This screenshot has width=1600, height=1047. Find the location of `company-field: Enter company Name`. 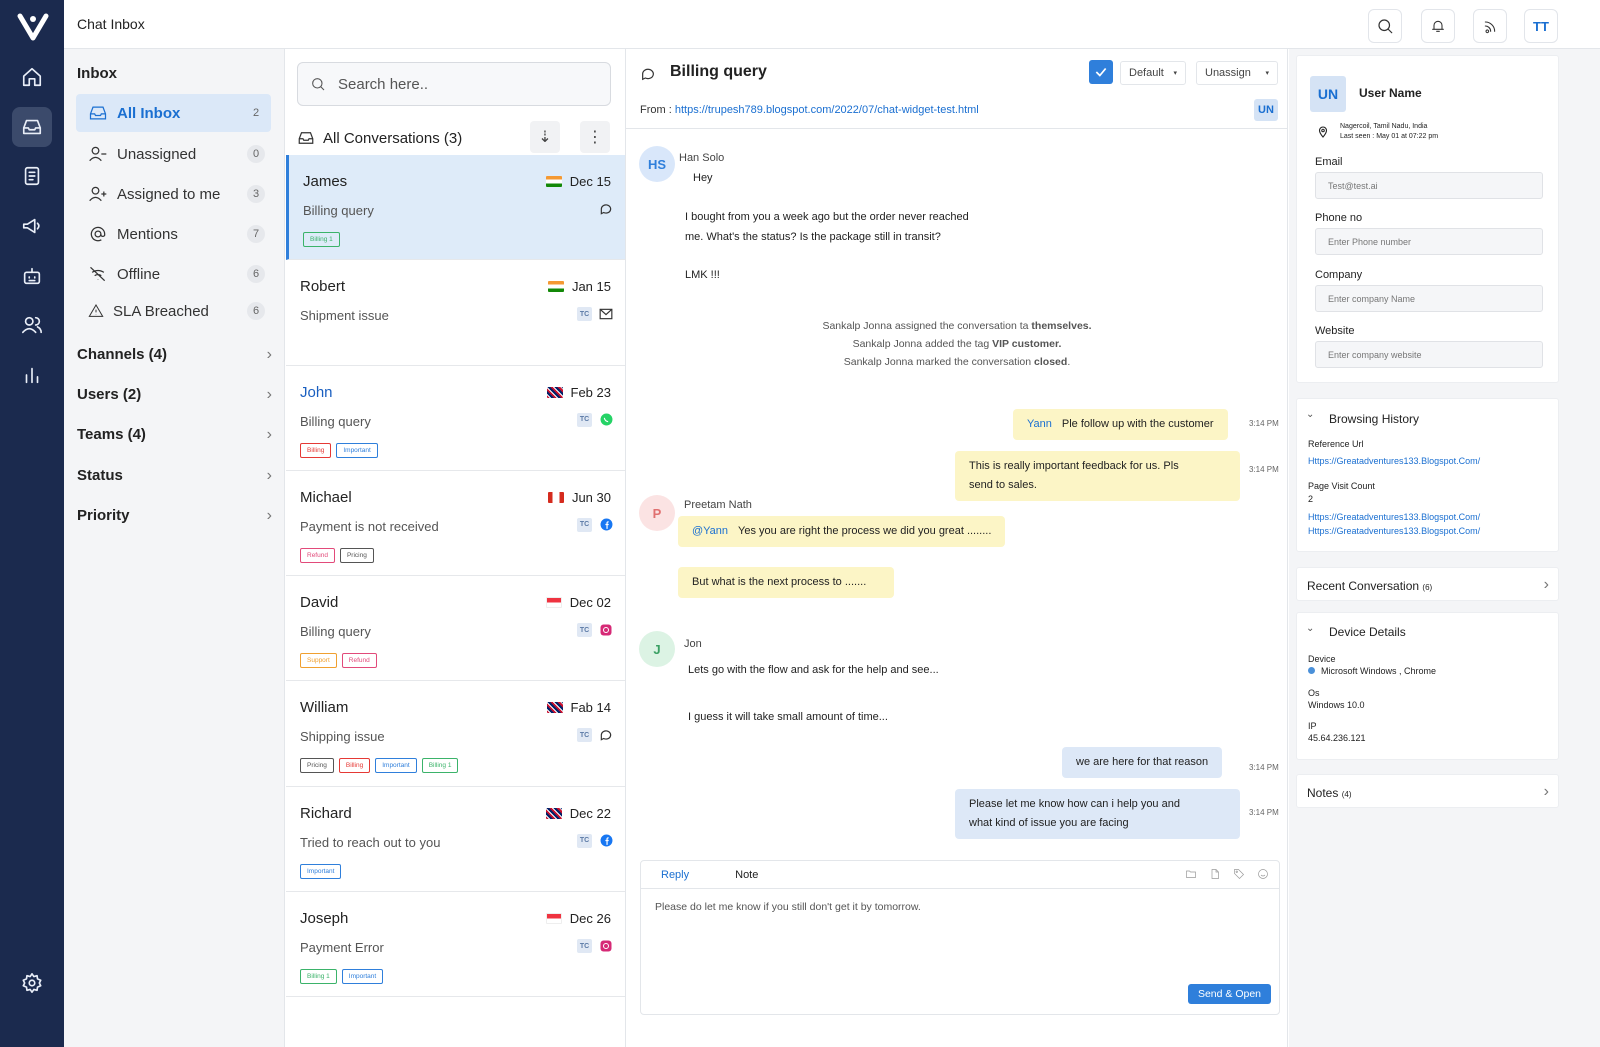

company-field: Enter company Name is located at coordinates (1429, 298).